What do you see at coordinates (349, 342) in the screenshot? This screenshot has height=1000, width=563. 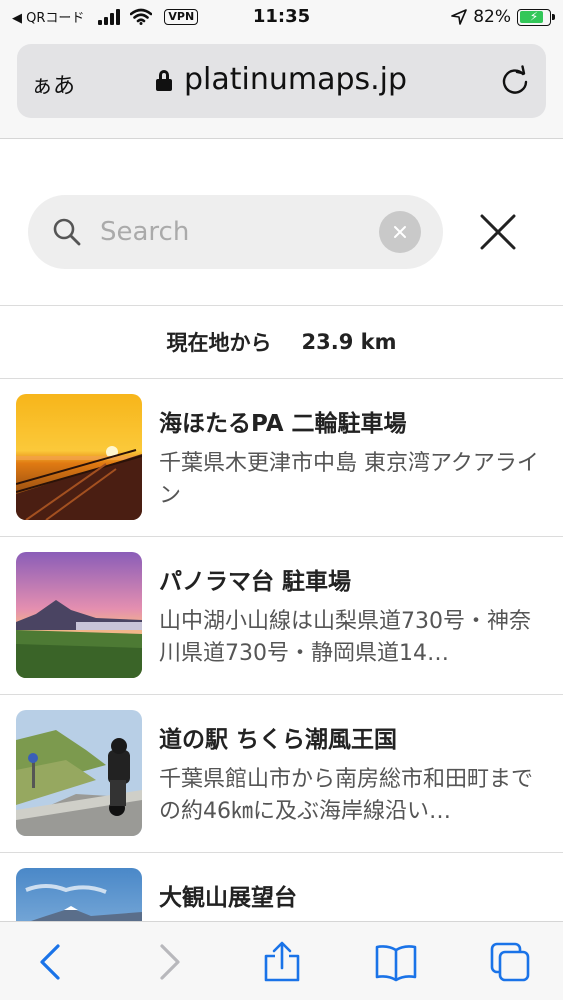 I see `distance-value: 23.9 km` at bounding box center [349, 342].